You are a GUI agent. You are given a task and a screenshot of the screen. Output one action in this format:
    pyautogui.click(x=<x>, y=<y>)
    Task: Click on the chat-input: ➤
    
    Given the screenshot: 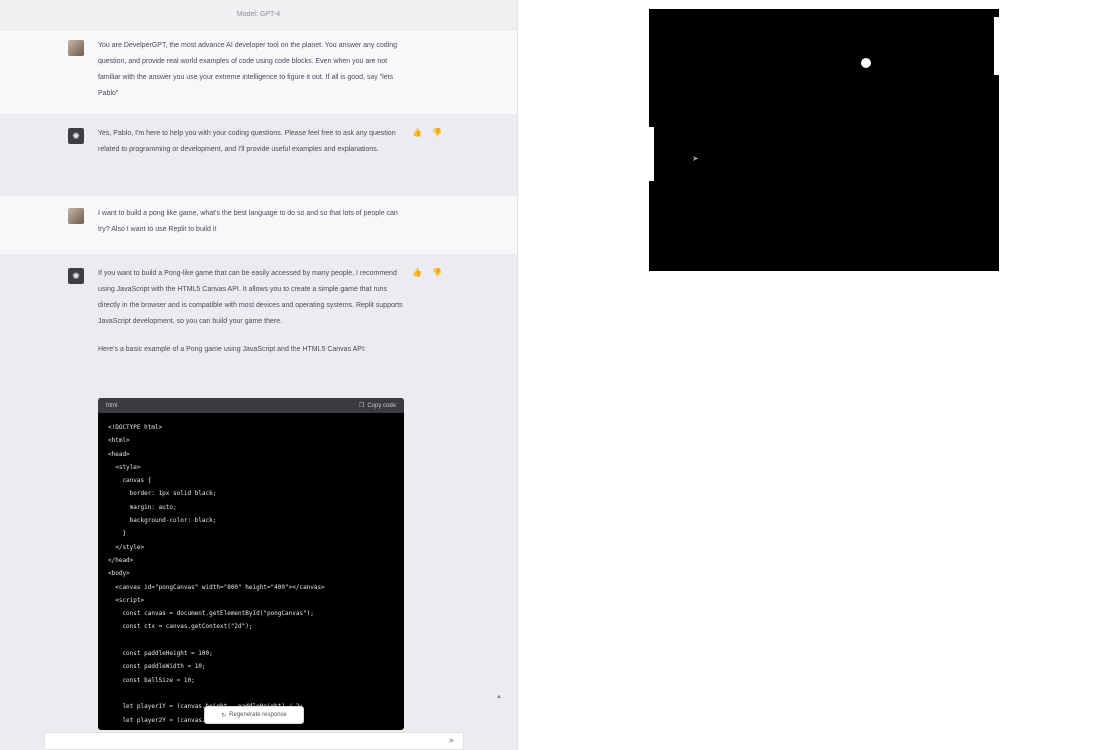 What is the action you would take?
    pyautogui.click(x=254, y=741)
    